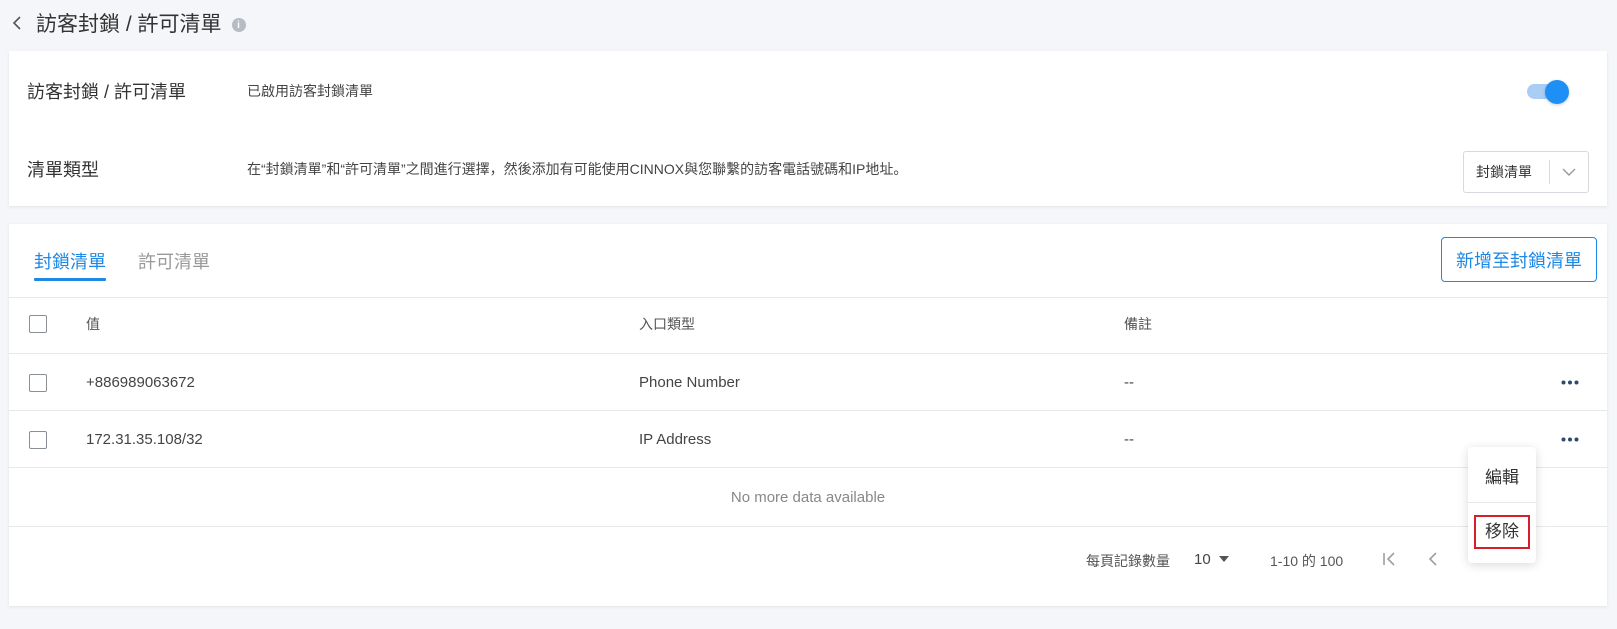 The height and width of the screenshot is (629, 1617). I want to click on enable-list-toggle, so click(1548, 92).